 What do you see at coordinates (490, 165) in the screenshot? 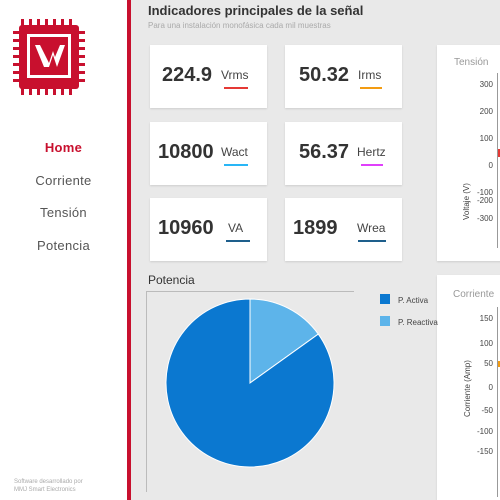
I see `voltage-tick: 0` at bounding box center [490, 165].